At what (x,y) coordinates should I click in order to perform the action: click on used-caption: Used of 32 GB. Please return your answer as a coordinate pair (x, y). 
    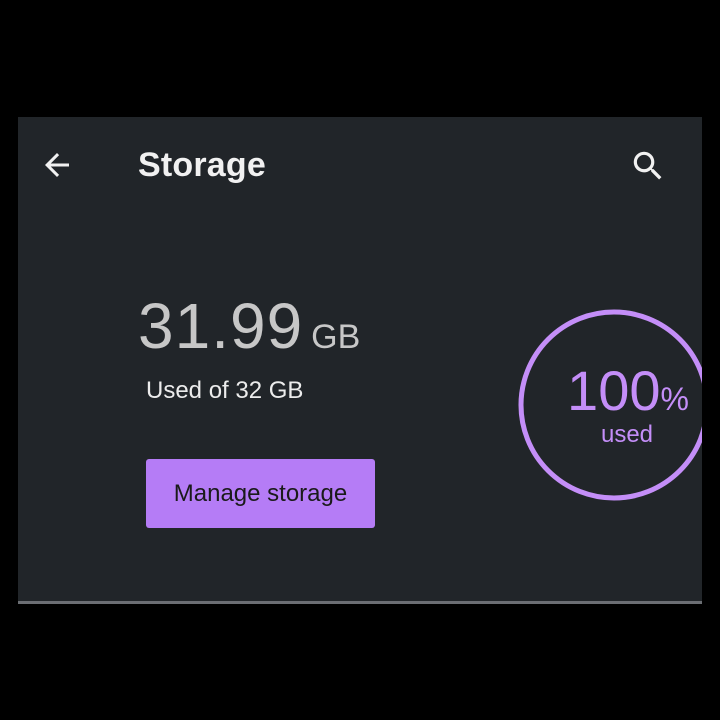
    Looking at the image, I should click on (225, 390).